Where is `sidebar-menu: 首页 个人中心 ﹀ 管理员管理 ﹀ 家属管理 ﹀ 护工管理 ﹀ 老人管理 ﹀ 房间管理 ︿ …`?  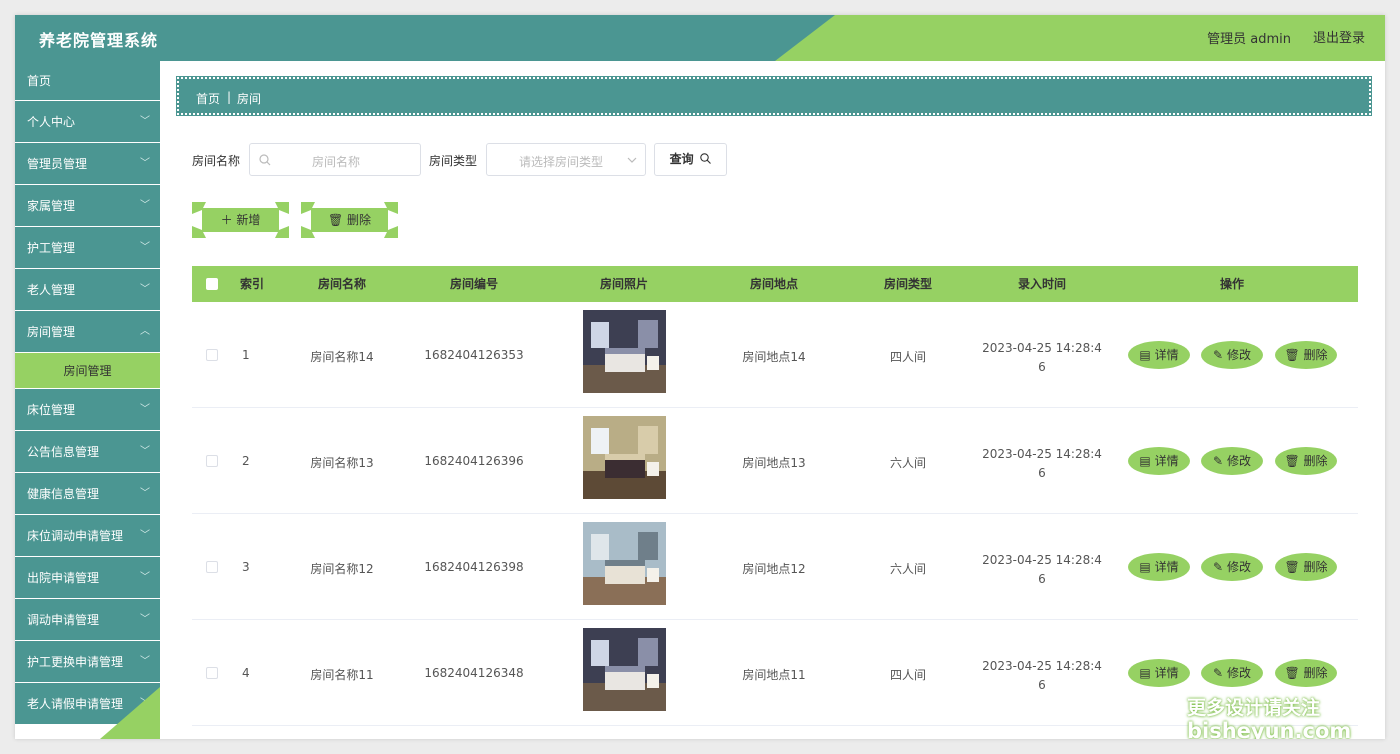 sidebar-menu: 首页 个人中心 ﹀ 管理员管理 ﹀ 家属管理 ﹀ 护工管理 ﹀ 老人管理 ﹀ 房间管理 ︿ … is located at coordinates (87, 400).